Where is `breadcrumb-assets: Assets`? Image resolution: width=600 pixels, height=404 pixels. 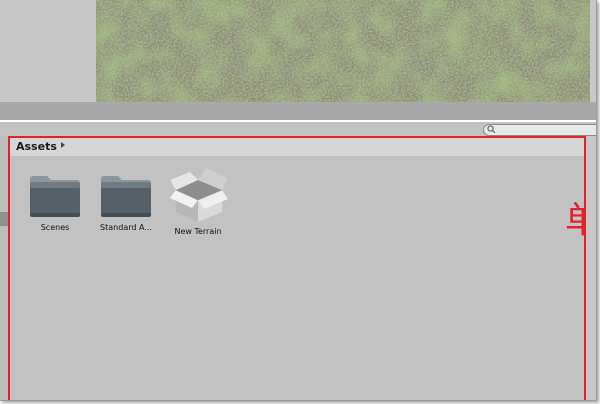 breadcrumb-assets: Assets is located at coordinates (36, 147).